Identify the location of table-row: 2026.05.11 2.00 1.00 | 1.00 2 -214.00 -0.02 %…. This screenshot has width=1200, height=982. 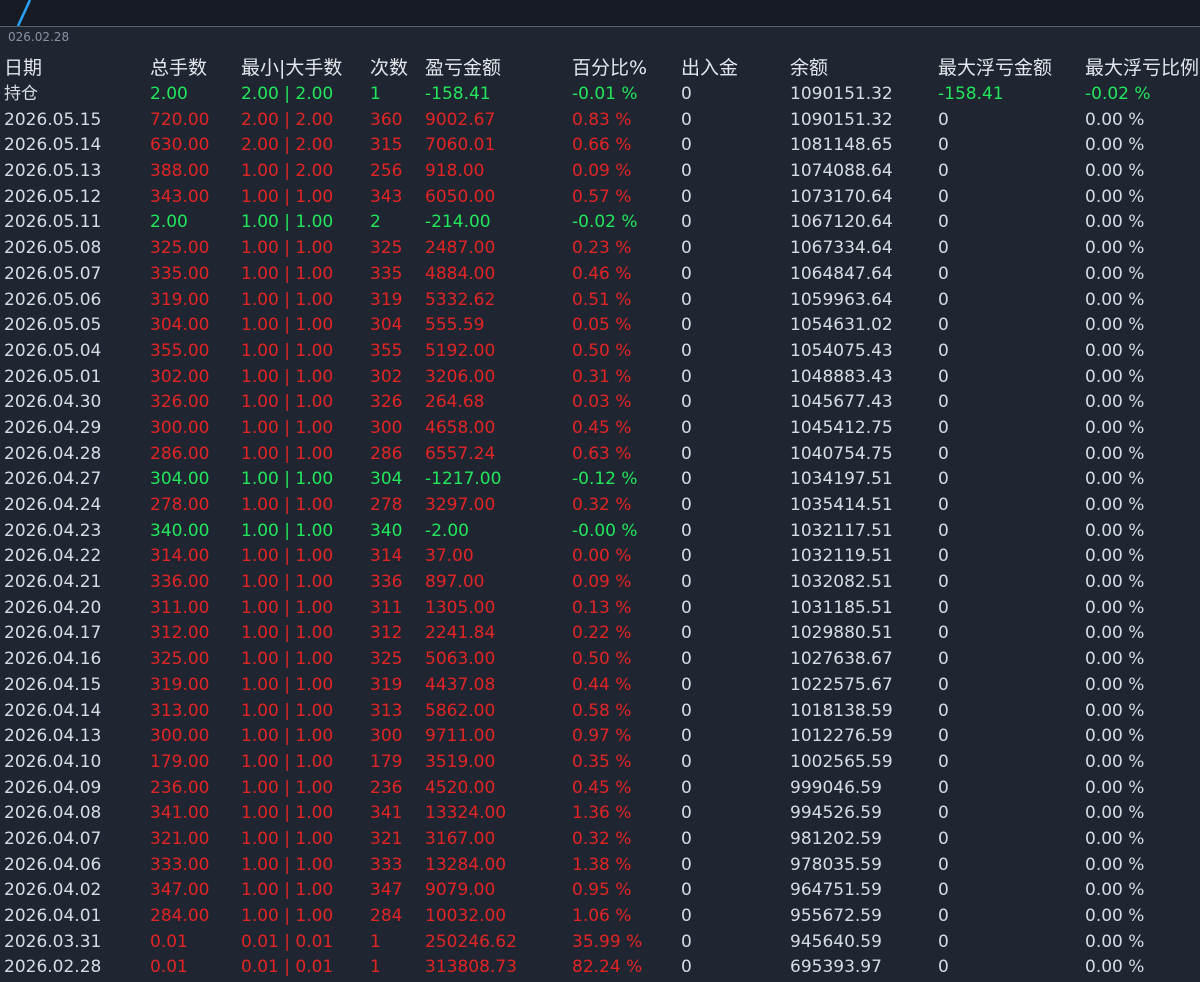
(600, 223).